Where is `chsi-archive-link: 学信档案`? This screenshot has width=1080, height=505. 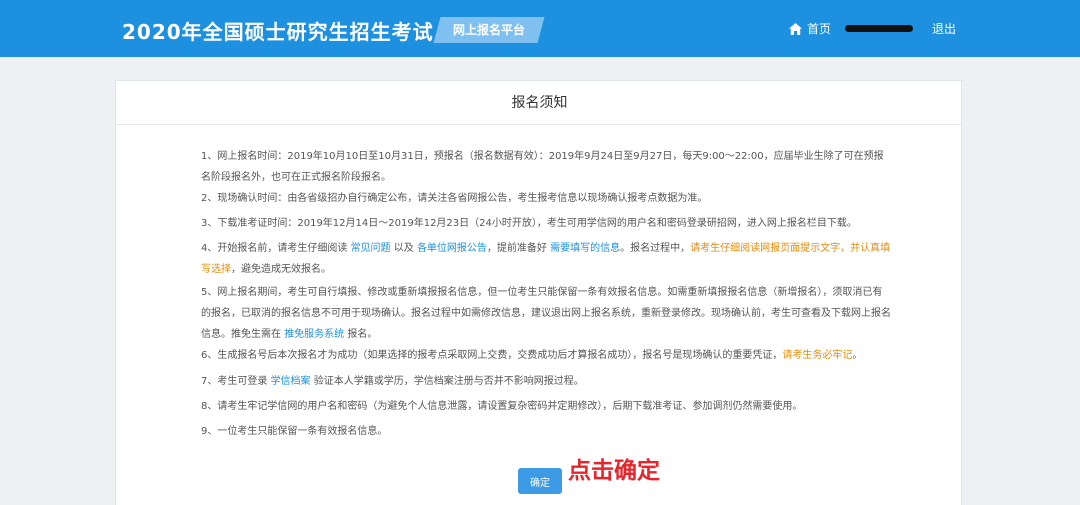 chsi-archive-link: 学信档案 is located at coordinates (291, 381).